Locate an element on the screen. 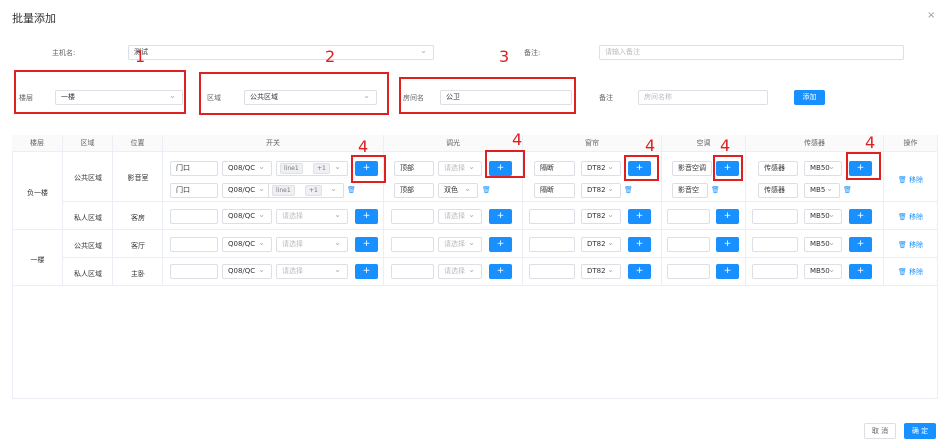  host-select: 测试 is located at coordinates (281, 52).